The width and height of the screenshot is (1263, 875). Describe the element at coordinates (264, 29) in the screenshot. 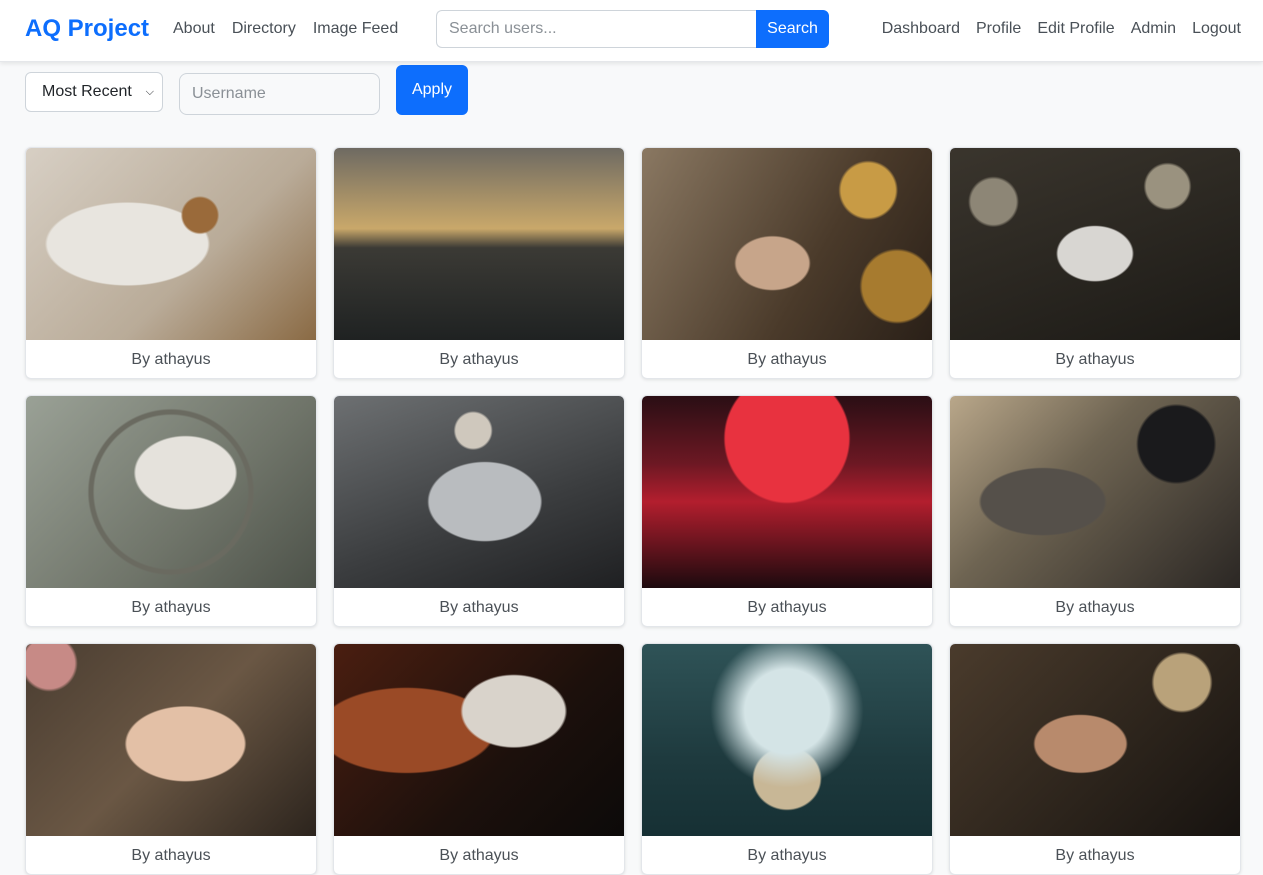

I see `nav-link-directory: Directory` at that location.